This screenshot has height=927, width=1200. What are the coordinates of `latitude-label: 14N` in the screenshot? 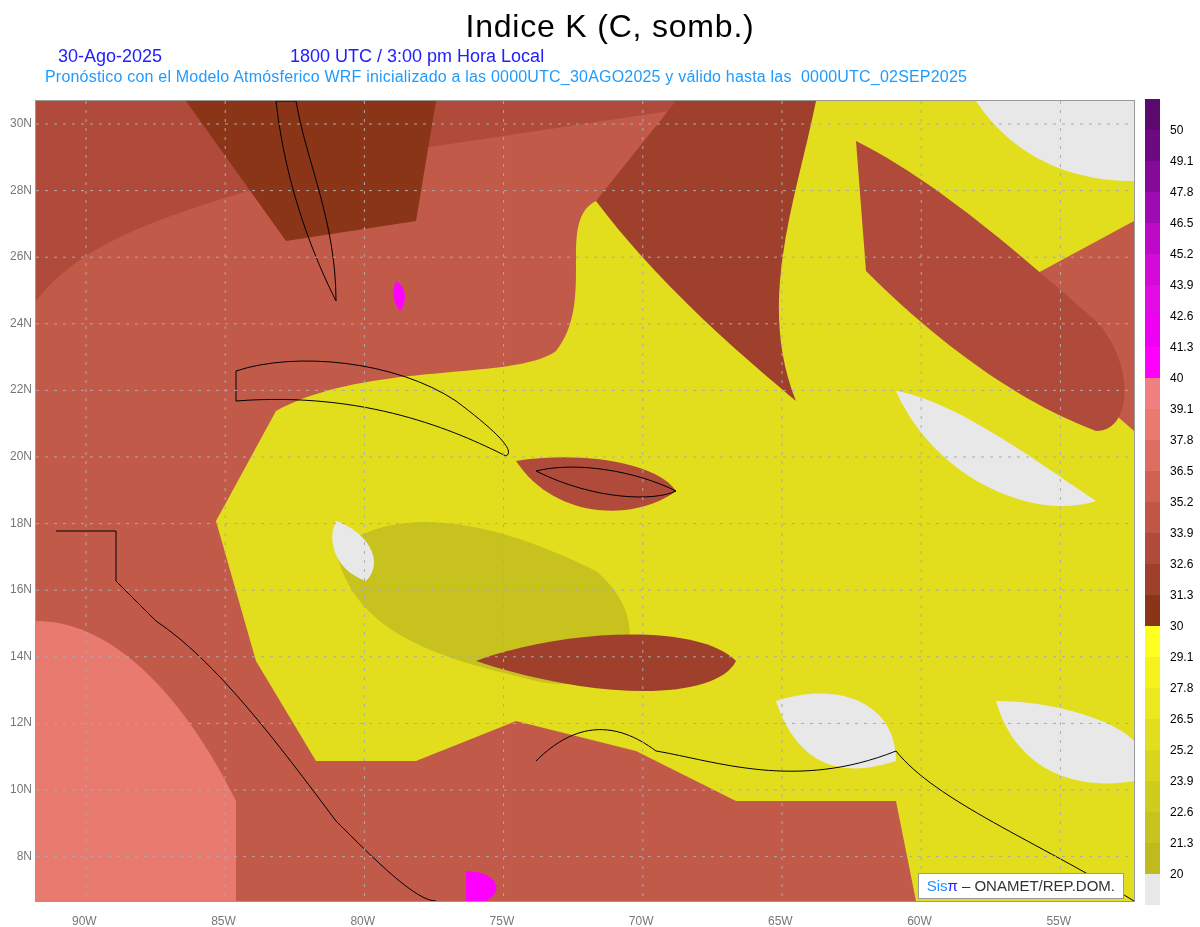 It's located at (21, 655).